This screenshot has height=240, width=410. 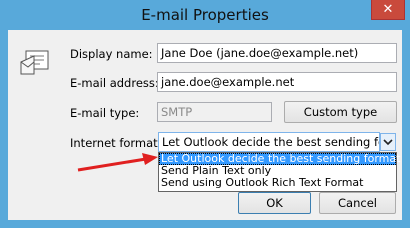 What do you see at coordinates (34, 62) in the screenshot?
I see `contact-card-icon` at bounding box center [34, 62].